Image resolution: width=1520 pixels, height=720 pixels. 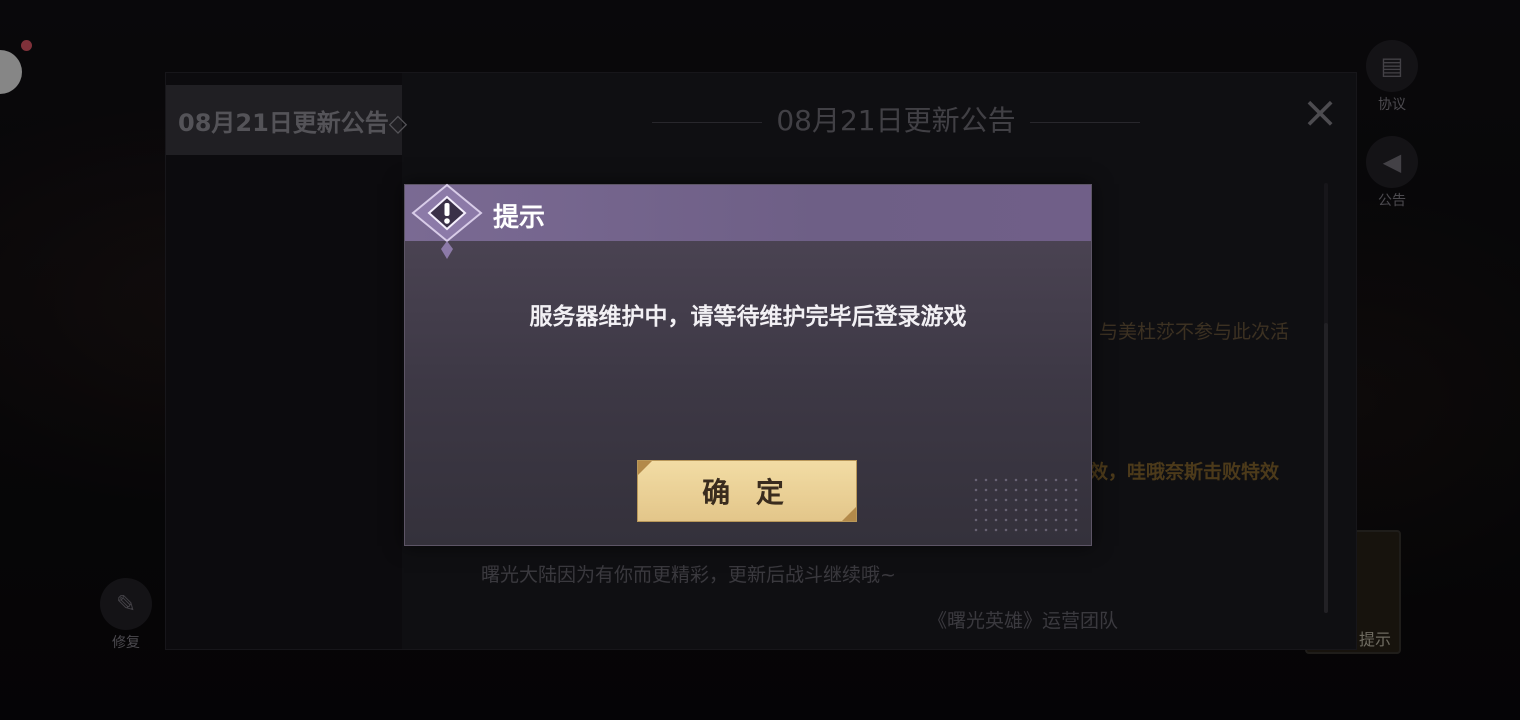 I want to click on dialog-title: 提示, so click(x=519, y=218).